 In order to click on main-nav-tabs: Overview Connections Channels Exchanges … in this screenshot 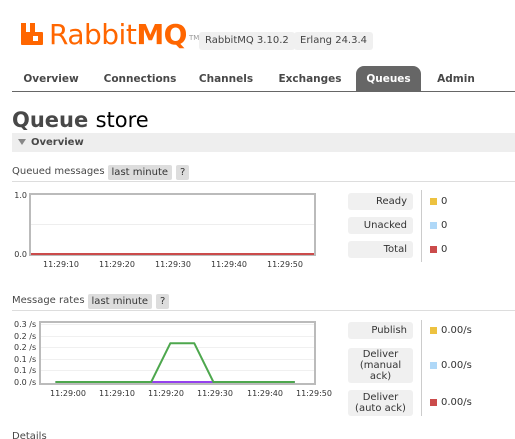, I will do `click(263, 79)`.